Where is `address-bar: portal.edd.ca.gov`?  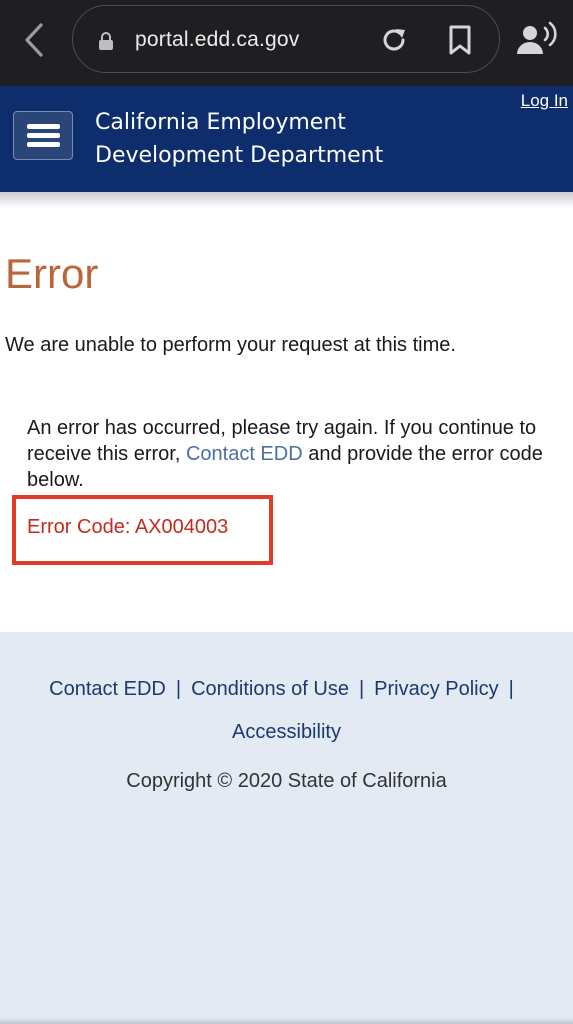
address-bar: portal.edd.ca.gov is located at coordinates (286, 39).